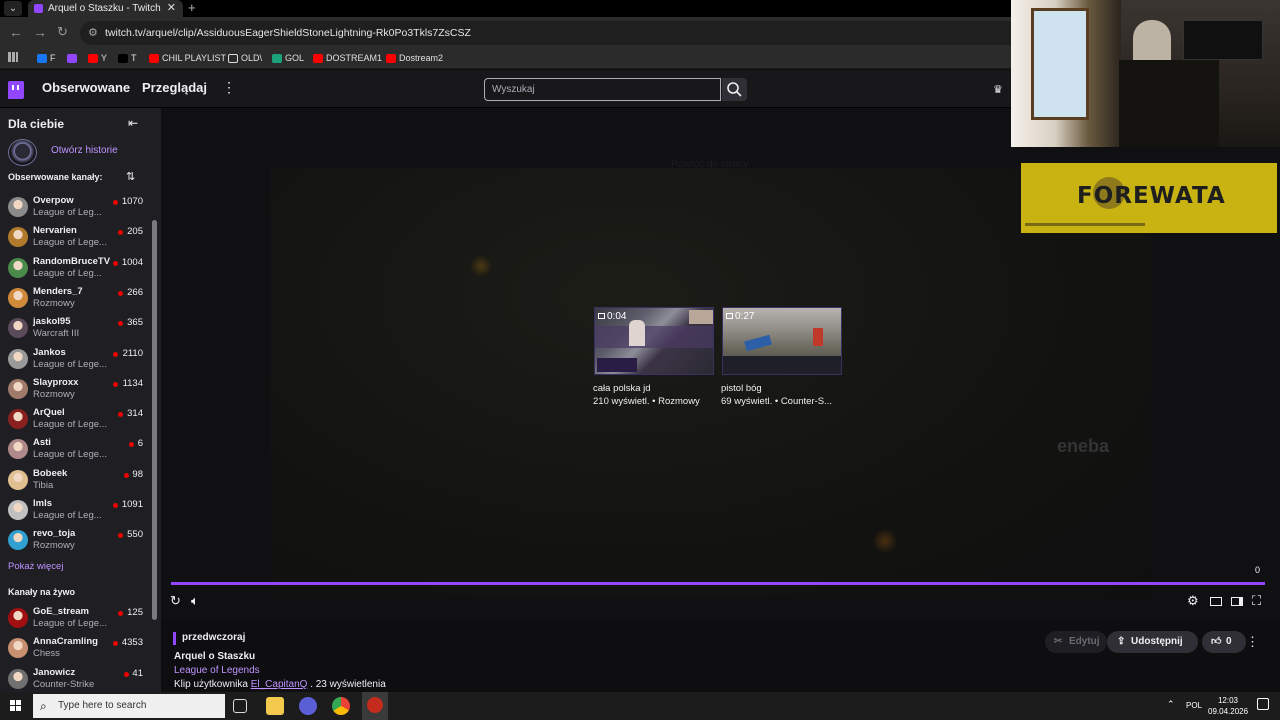  I want to click on channel-category: Chess, so click(46, 654).